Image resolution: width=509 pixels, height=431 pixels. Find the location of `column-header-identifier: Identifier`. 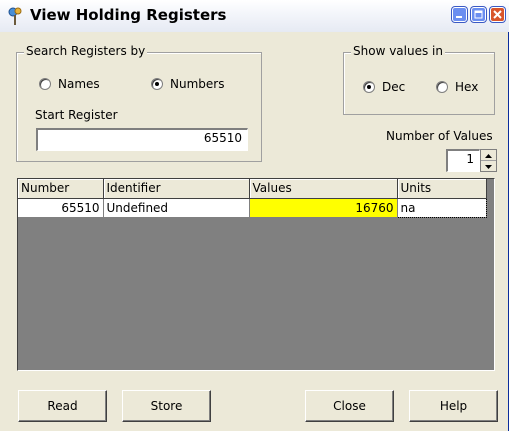

column-header-identifier: Identifier is located at coordinates (176, 189).